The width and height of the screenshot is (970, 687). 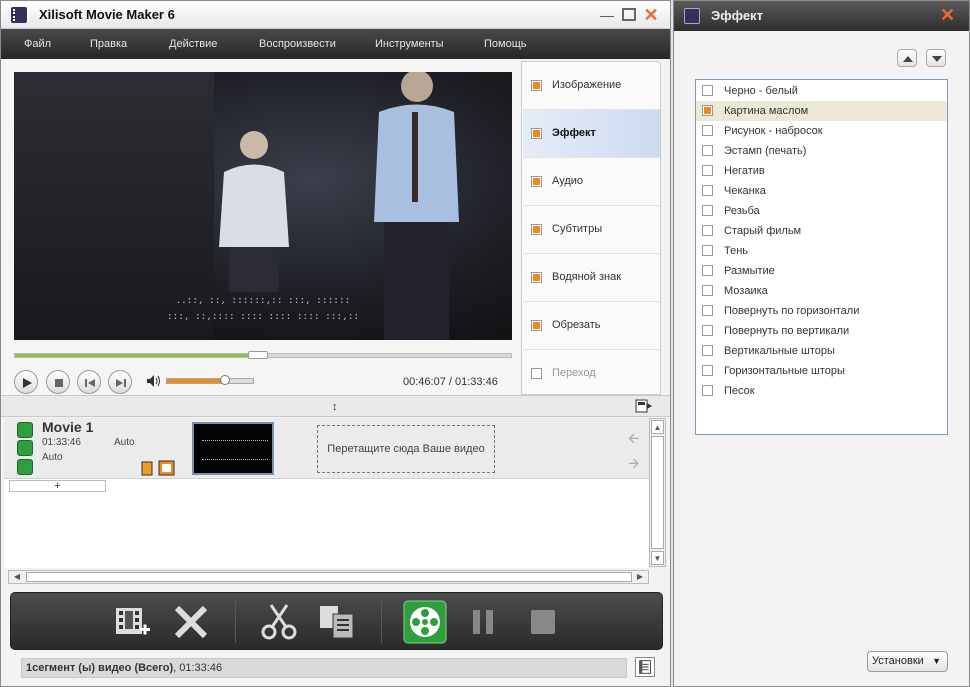 What do you see at coordinates (191, 622) in the screenshot?
I see `delete-button` at bounding box center [191, 622].